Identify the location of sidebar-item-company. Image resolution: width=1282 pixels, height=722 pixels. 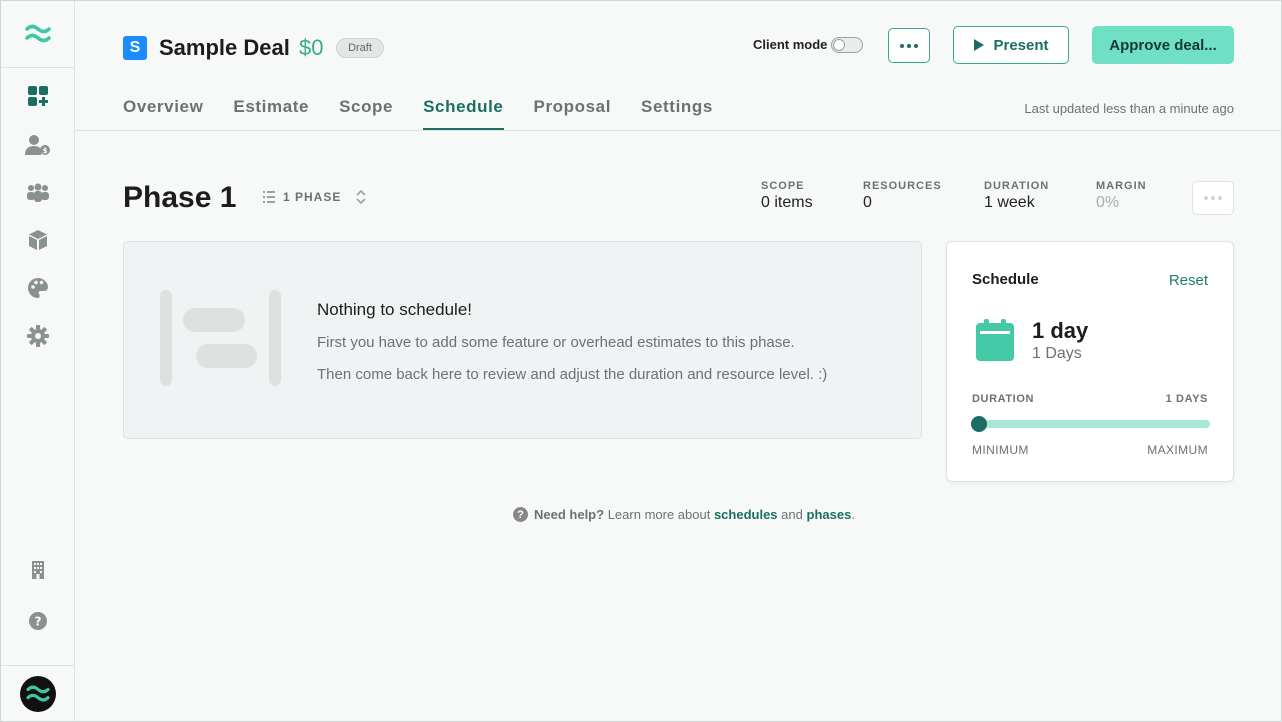
(37, 570).